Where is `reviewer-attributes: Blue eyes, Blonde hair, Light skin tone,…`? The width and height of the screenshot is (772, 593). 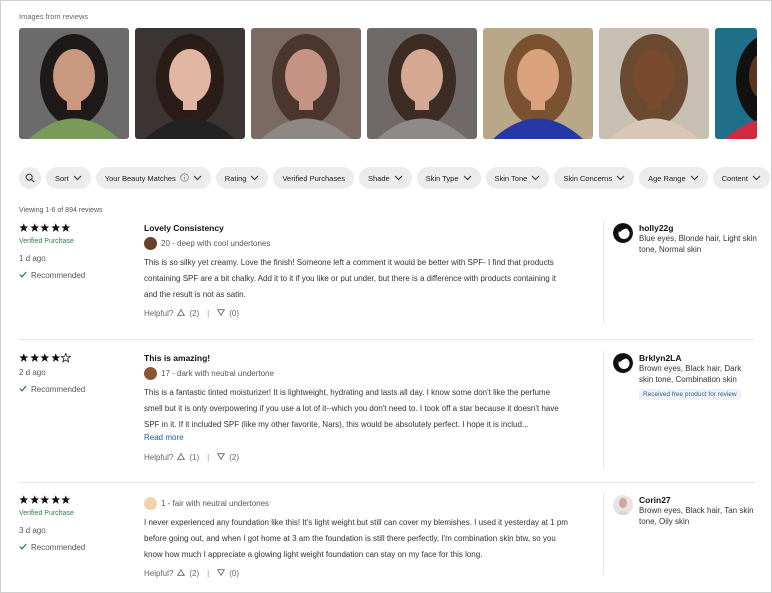
reviewer-attributes: Blue eyes, Blonde hair, Light skin tone,… is located at coordinates (698, 244).